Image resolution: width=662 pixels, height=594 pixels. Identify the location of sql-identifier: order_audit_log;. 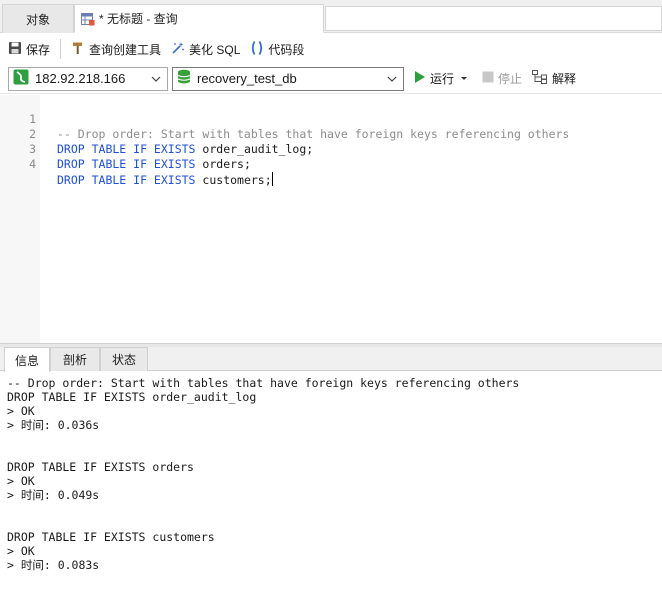
(258, 149).